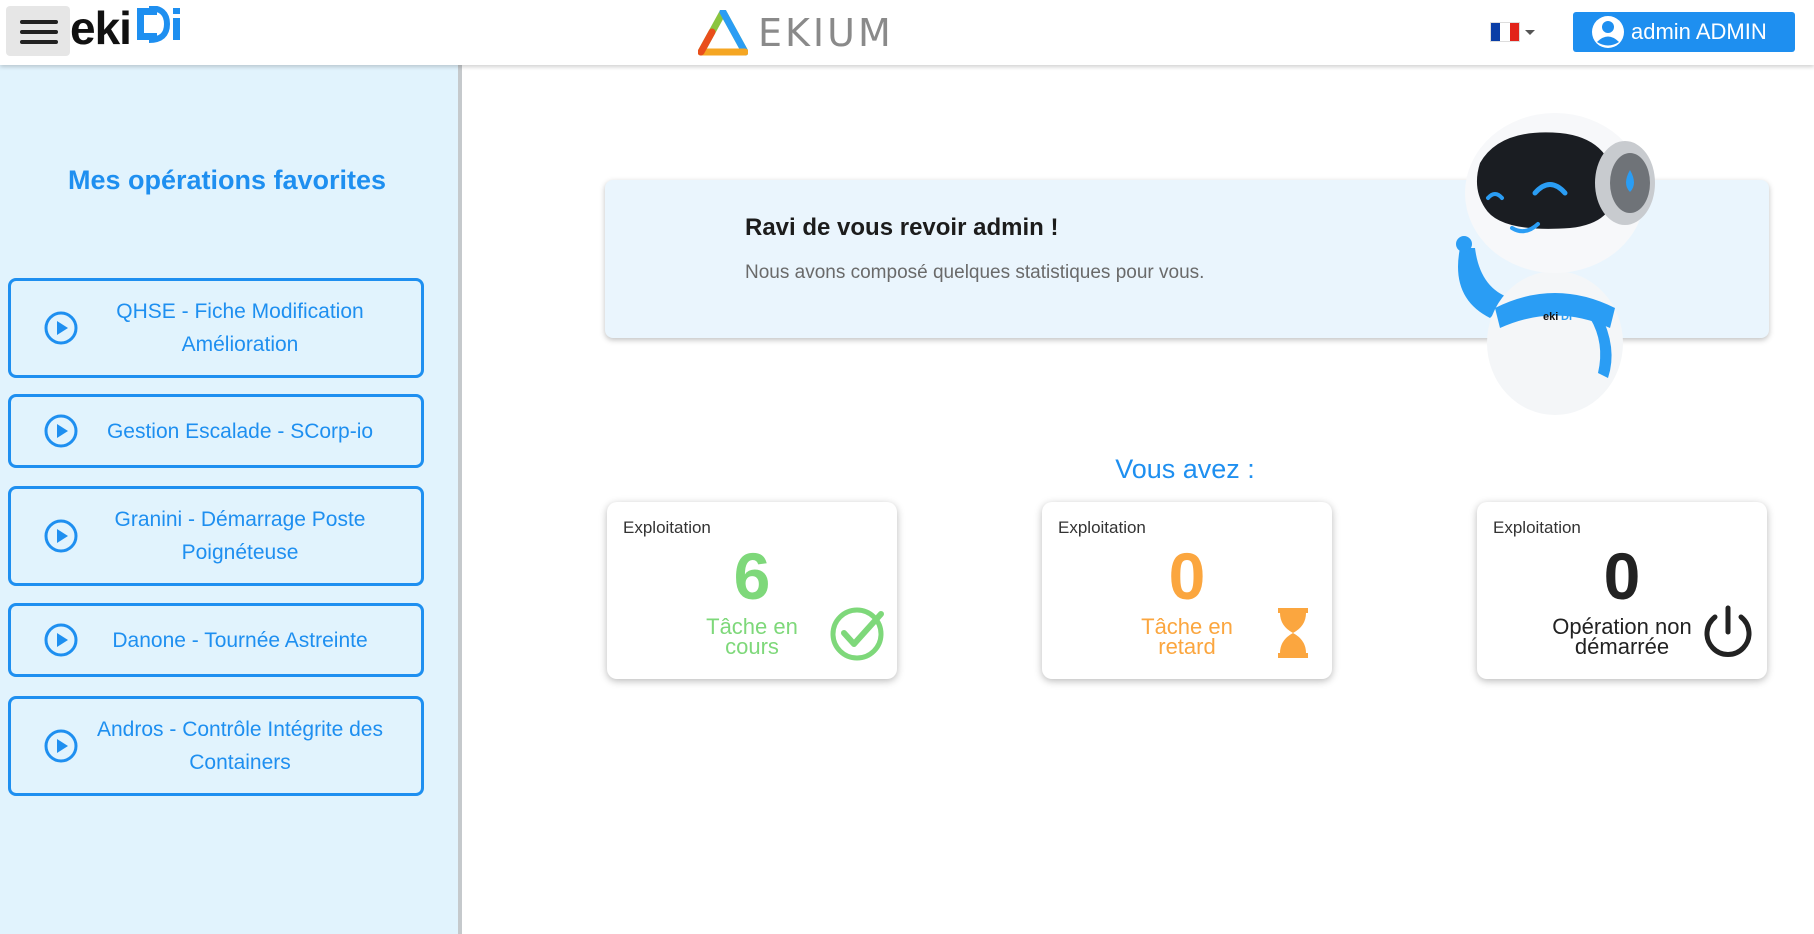 The image size is (1814, 934). What do you see at coordinates (1550, 317) in the screenshot?
I see `svg-text: eki` at bounding box center [1550, 317].